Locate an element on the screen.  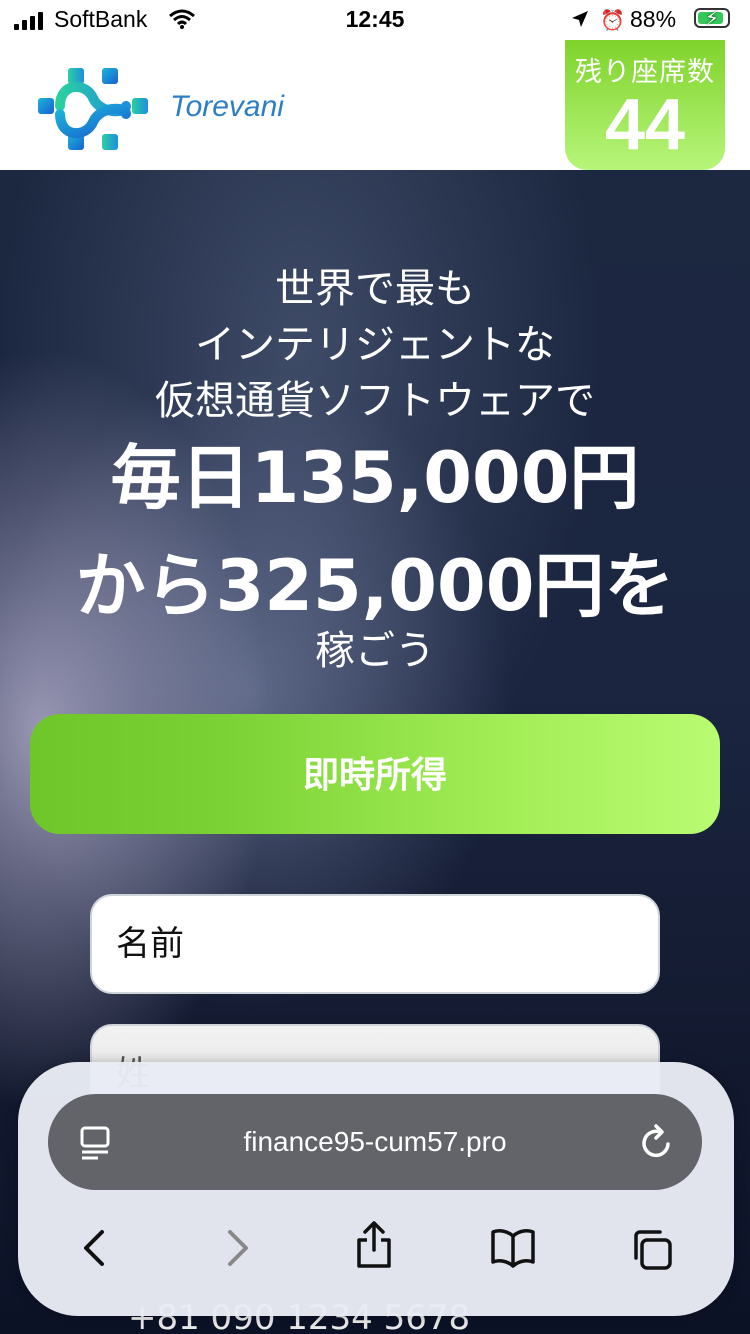
alarm-icon: ⏰ is located at coordinates (612, 20).